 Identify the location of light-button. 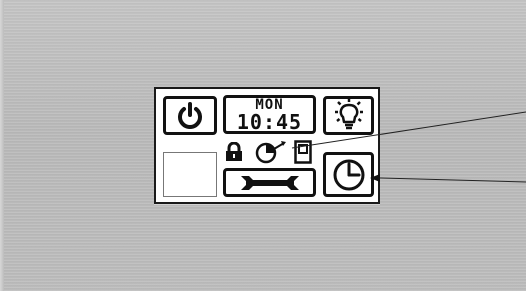
(348, 115).